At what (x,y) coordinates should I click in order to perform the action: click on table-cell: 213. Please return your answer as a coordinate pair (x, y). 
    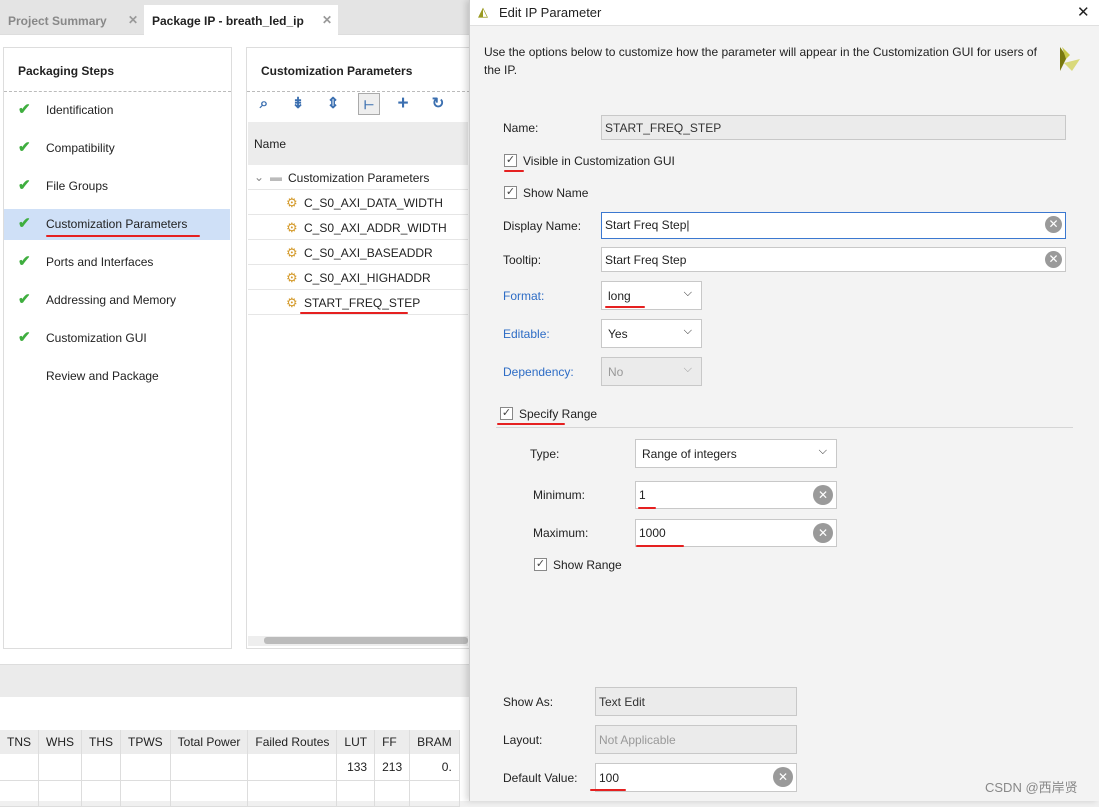
    Looking at the image, I should click on (392, 767).